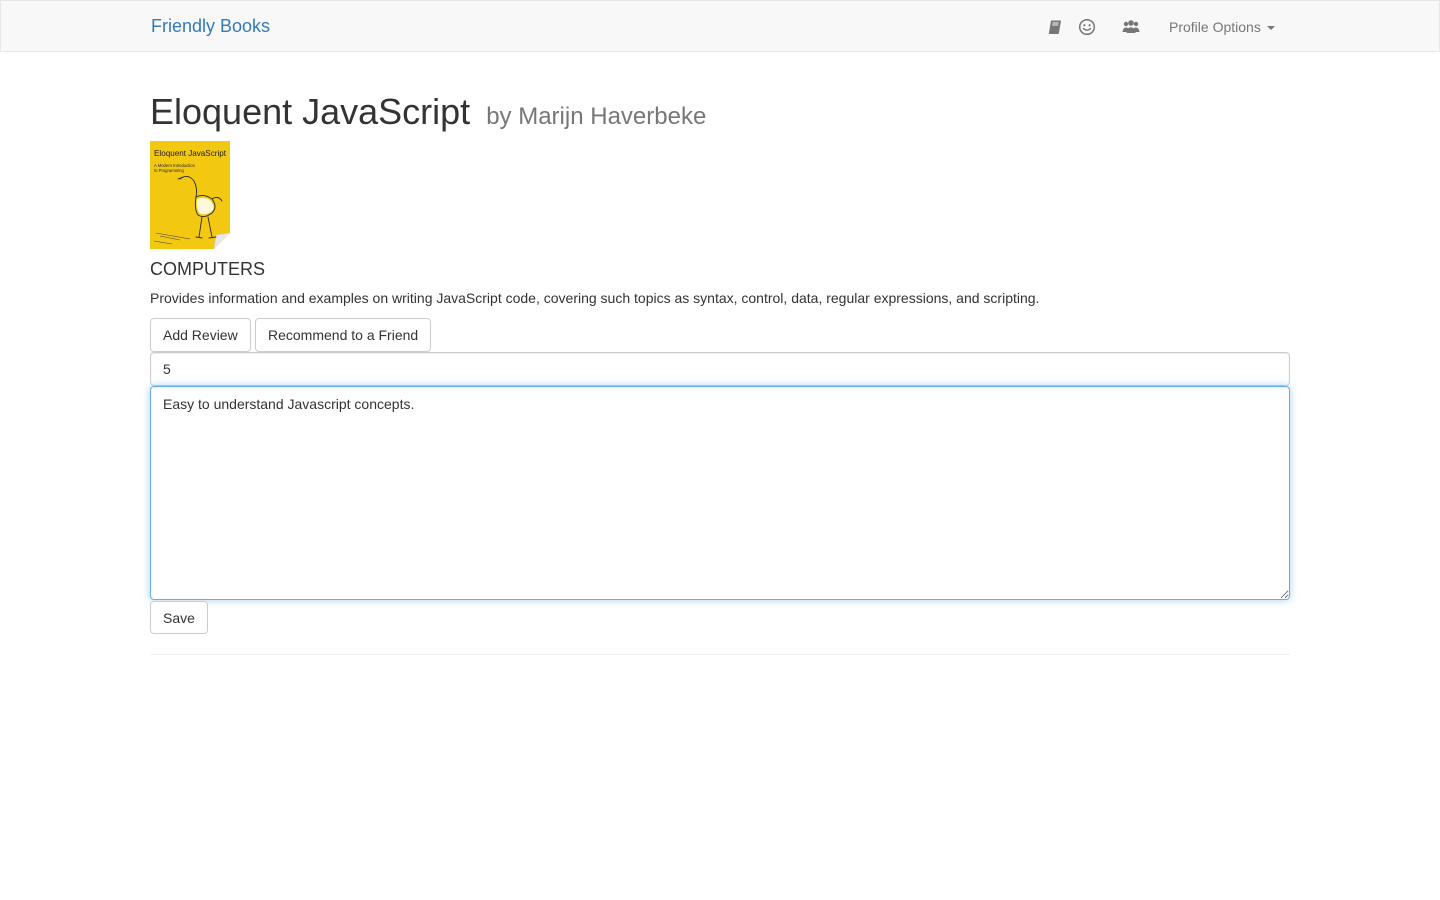 The image size is (1440, 900). Describe the element at coordinates (310, 111) in the screenshot. I see `book-title-text: Eloquent JavaScript` at that location.